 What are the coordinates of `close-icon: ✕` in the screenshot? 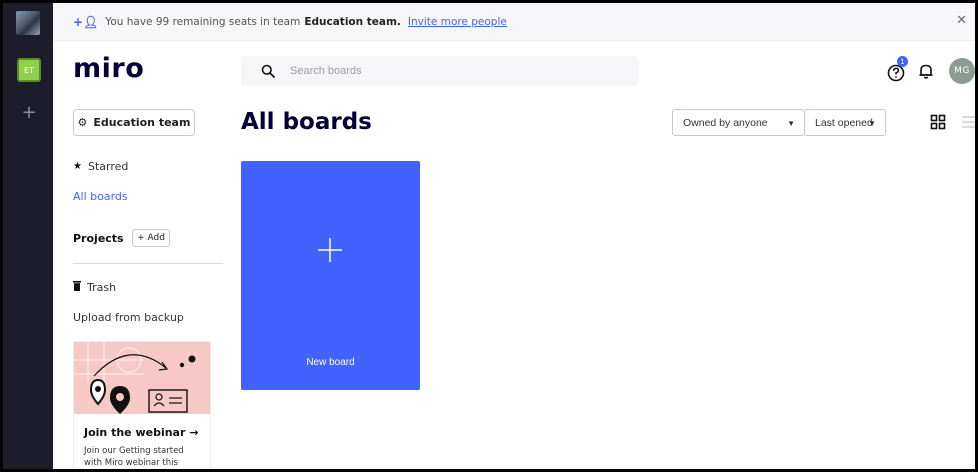 It's located at (961, 20).